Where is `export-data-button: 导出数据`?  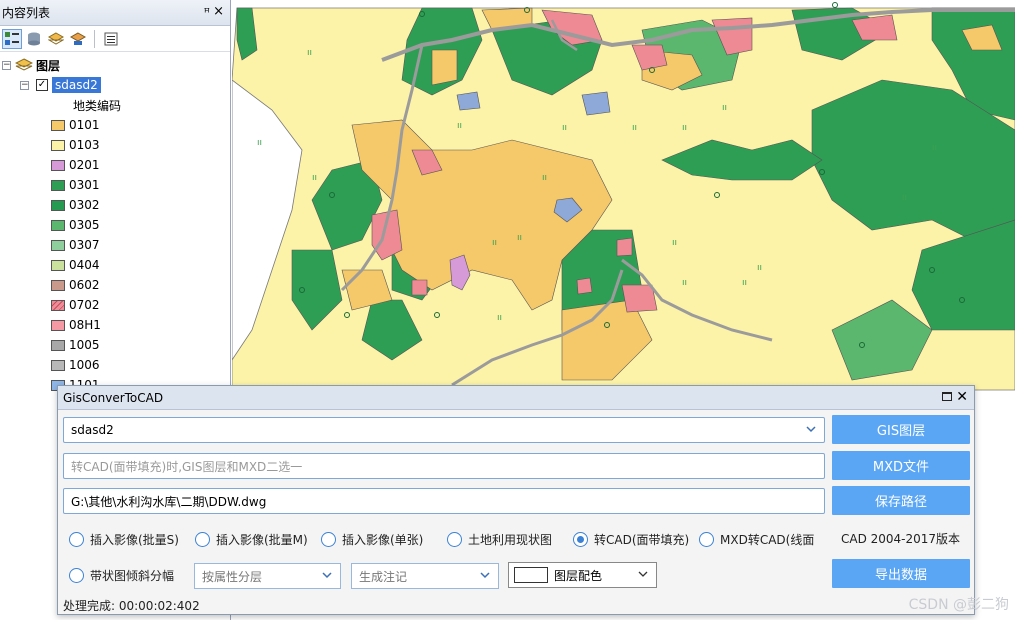 export-data-button: 导出数据 is located at coordinates (901, 573).